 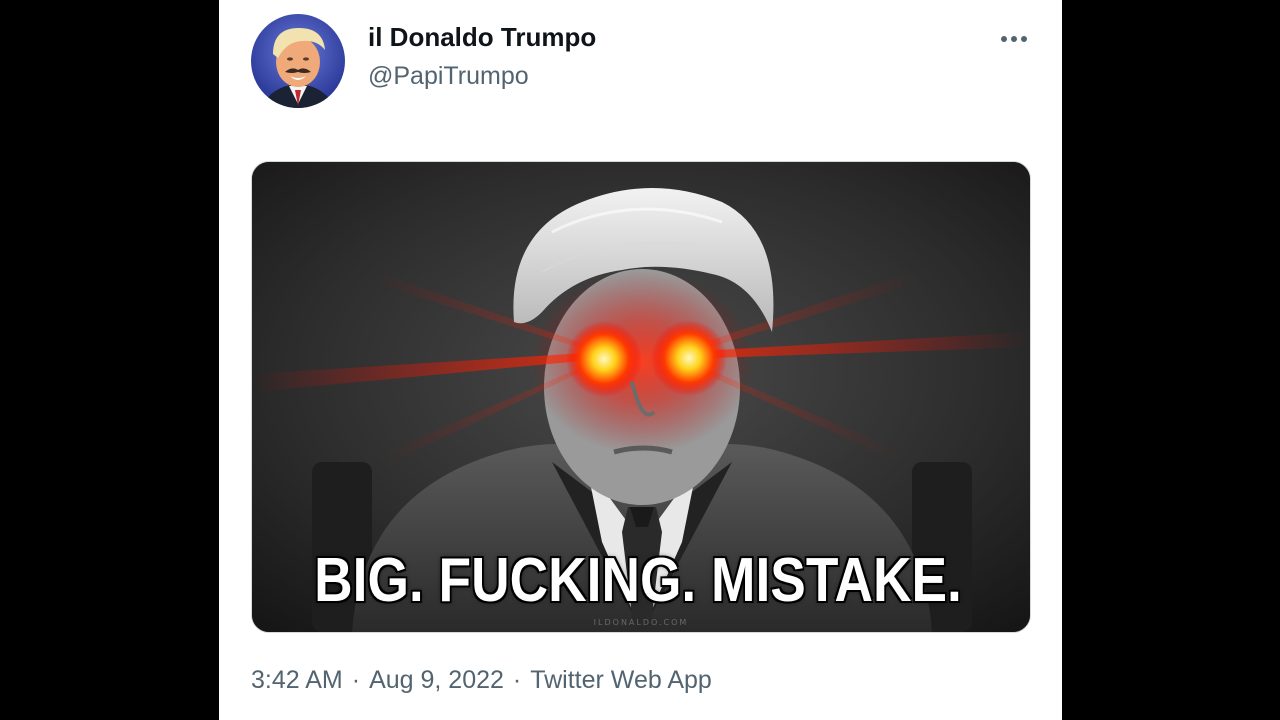 What do you see at coordinates (297, 680) in the screenshot?
I see `tweet-timestamp-time: 3:42 AM` at bounding box center [297, 680].